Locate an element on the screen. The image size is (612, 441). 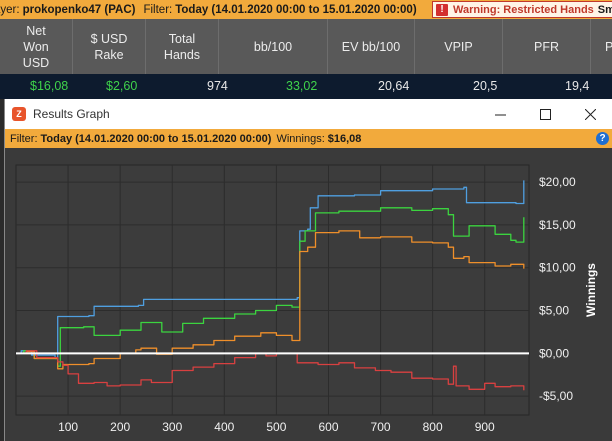
col-header-p: P is located at coordinates (601, 46).